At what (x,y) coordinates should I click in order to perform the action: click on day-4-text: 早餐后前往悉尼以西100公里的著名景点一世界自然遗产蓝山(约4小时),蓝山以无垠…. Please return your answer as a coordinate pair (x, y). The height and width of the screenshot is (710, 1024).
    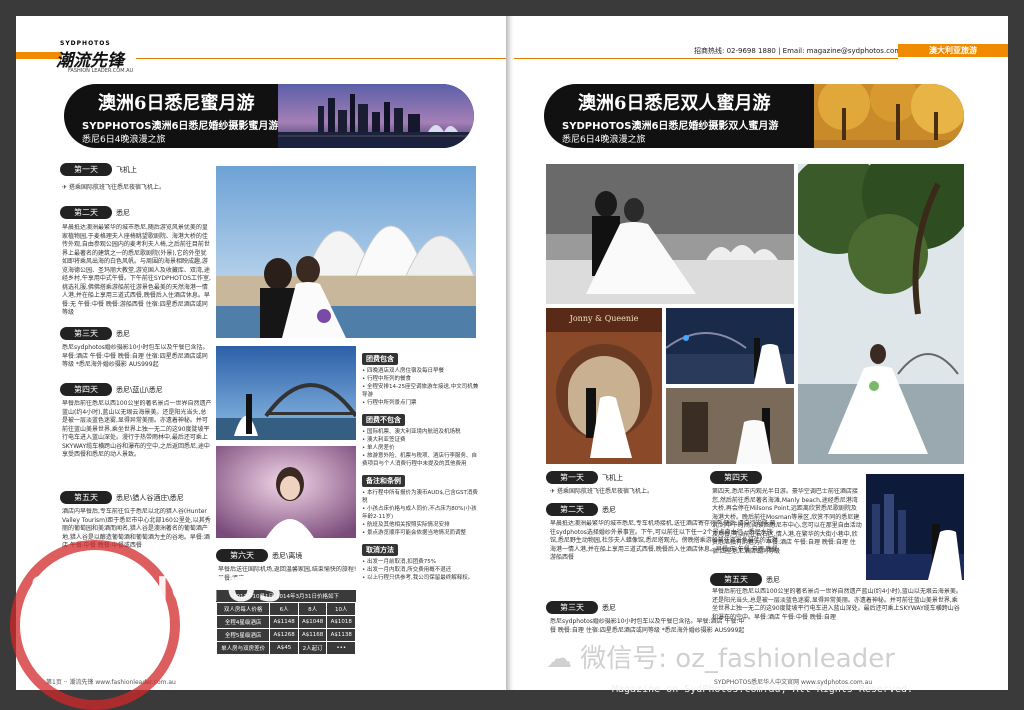
    Looking at the image, I should click on (137, 429).